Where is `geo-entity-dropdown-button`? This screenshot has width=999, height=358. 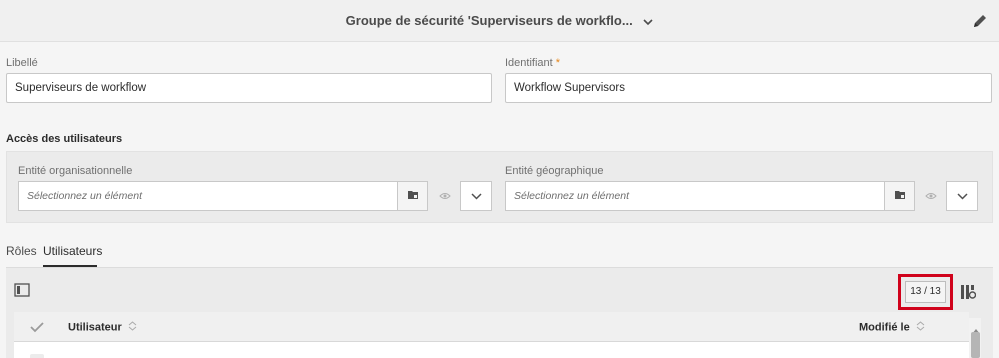
geo-entity-dropdown-button is located at coordinates (962, 196).